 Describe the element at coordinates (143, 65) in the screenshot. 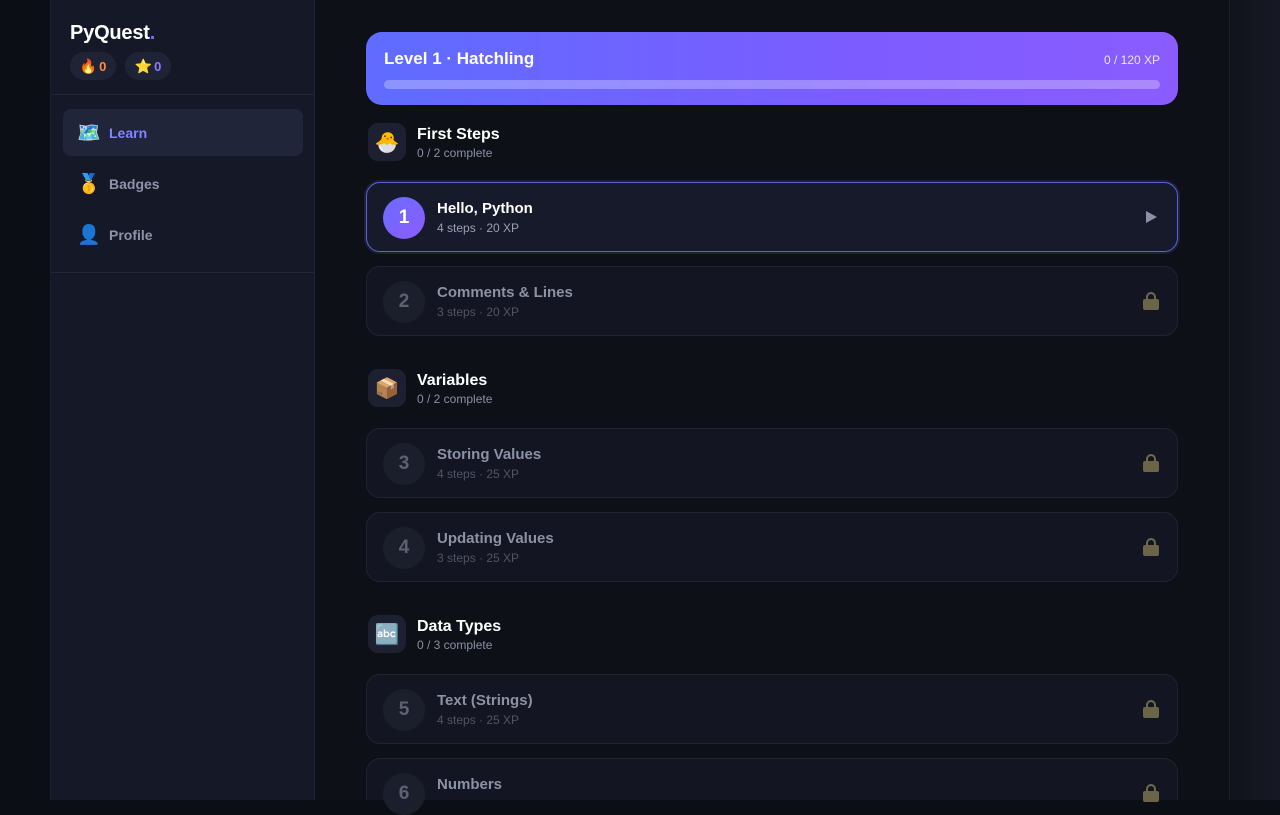

I see `star-icon: ⭐` at that location.